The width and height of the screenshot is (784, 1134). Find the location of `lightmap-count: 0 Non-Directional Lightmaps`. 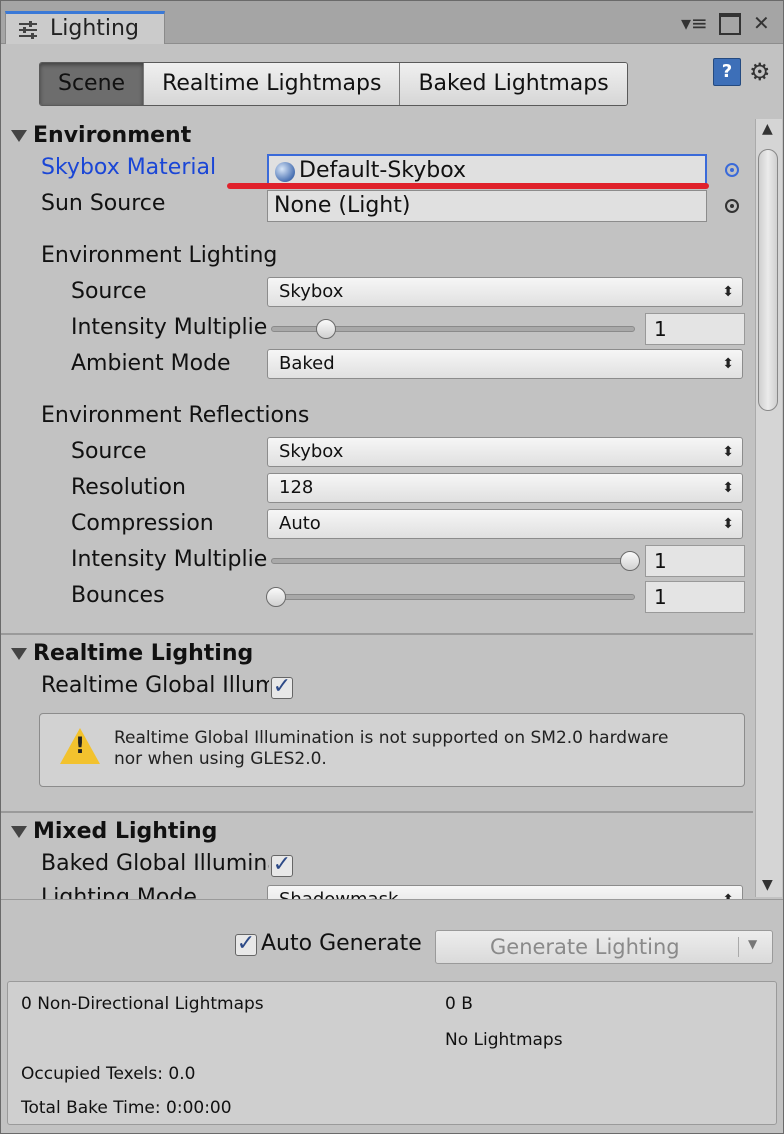

lightmap-count: 0 Non-Directional Lightmaps is located at coordinates (142, 1004).